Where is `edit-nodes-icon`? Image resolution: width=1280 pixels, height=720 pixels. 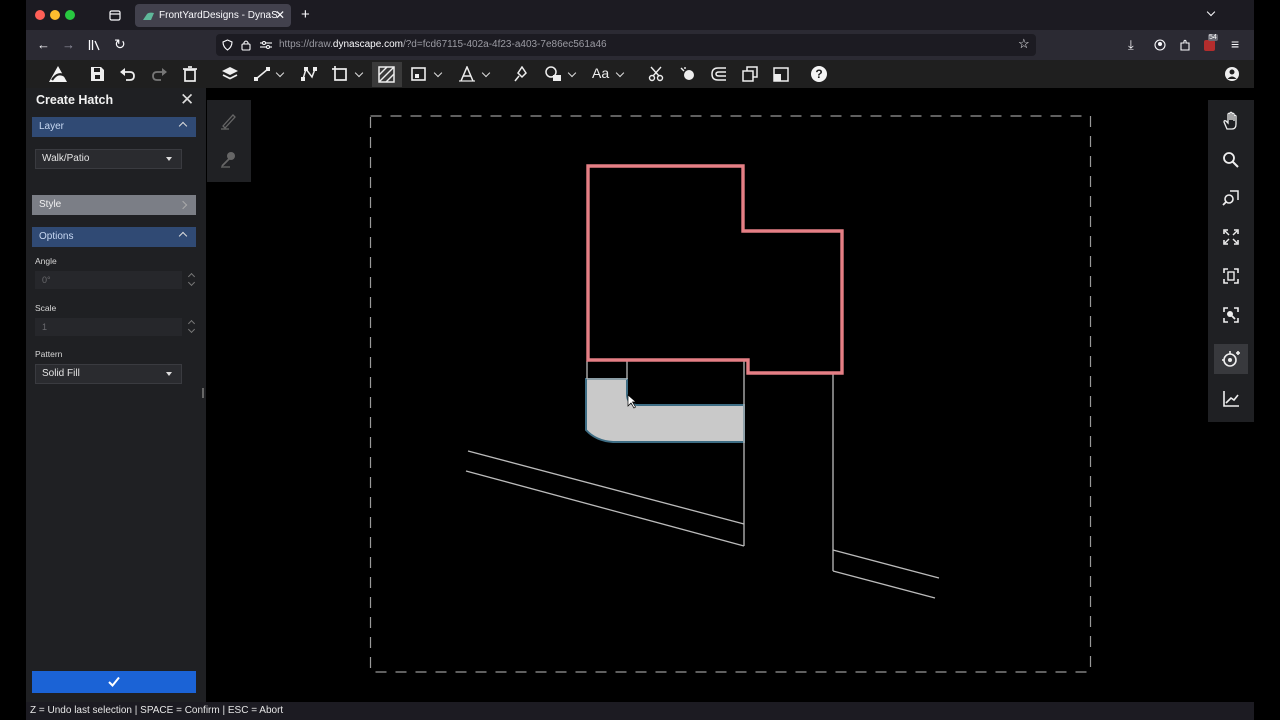
edit-nodes-icon is located at coordinates (309, 74).